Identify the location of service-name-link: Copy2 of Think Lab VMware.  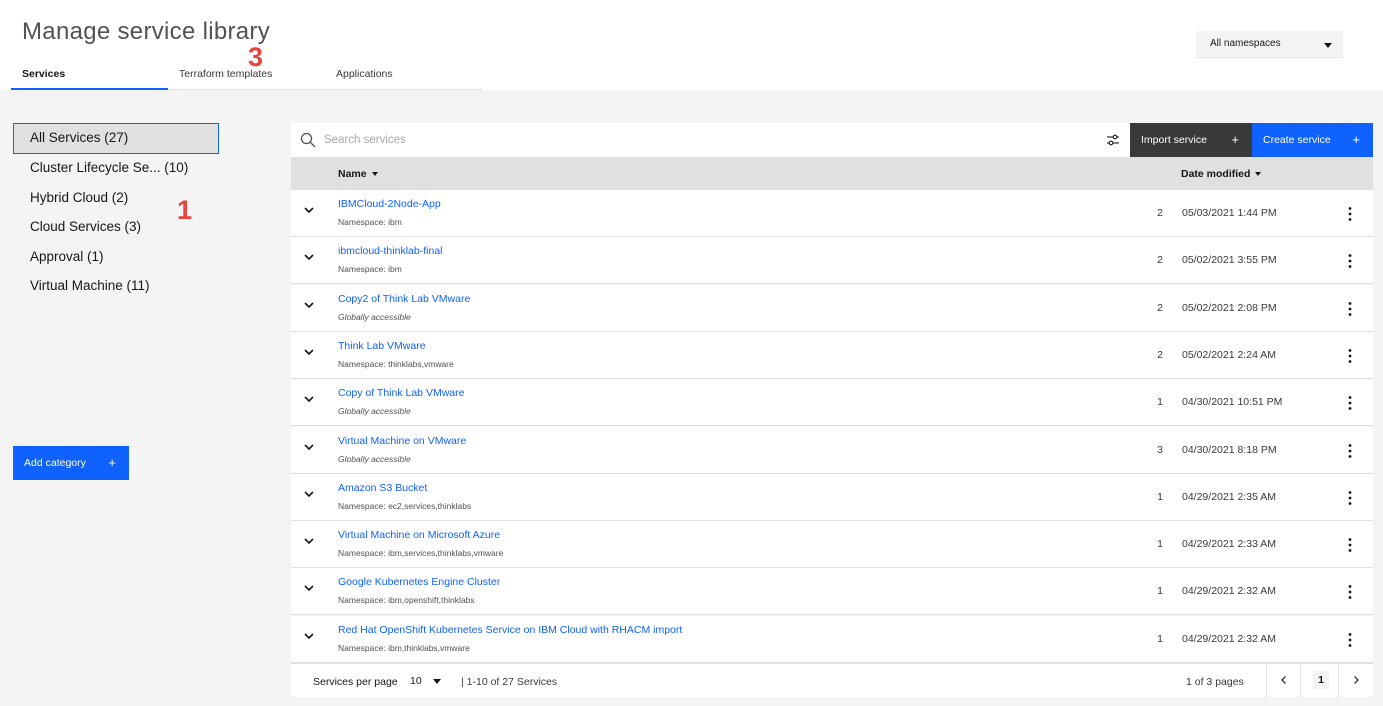
(404, 299).